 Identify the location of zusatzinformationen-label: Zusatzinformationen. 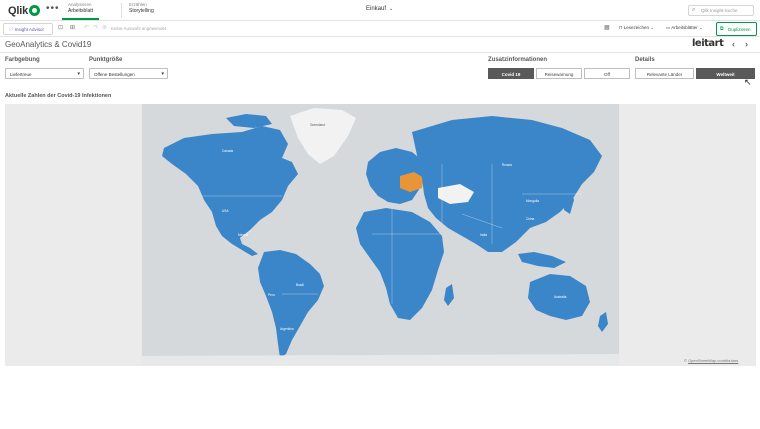
(518, 60).